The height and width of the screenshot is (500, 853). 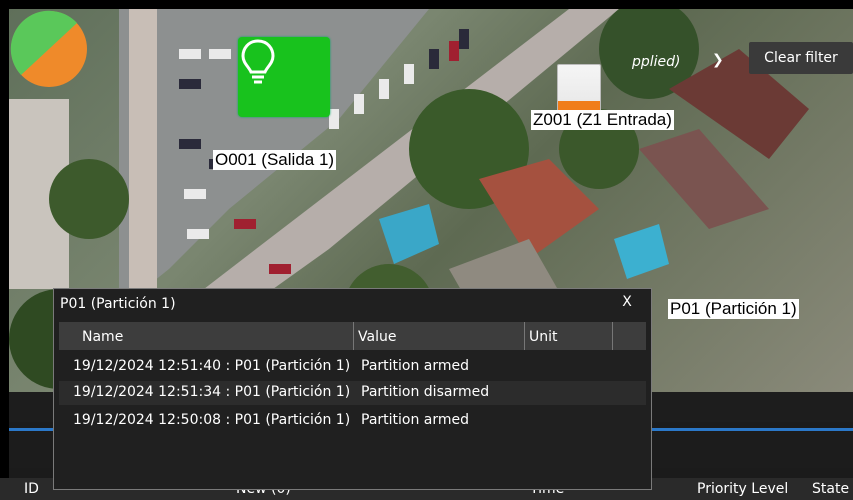 I want to click on row-name: 19/12/2024 12:50:08 : P01 (Partición 1), so click(x=212, y=420).